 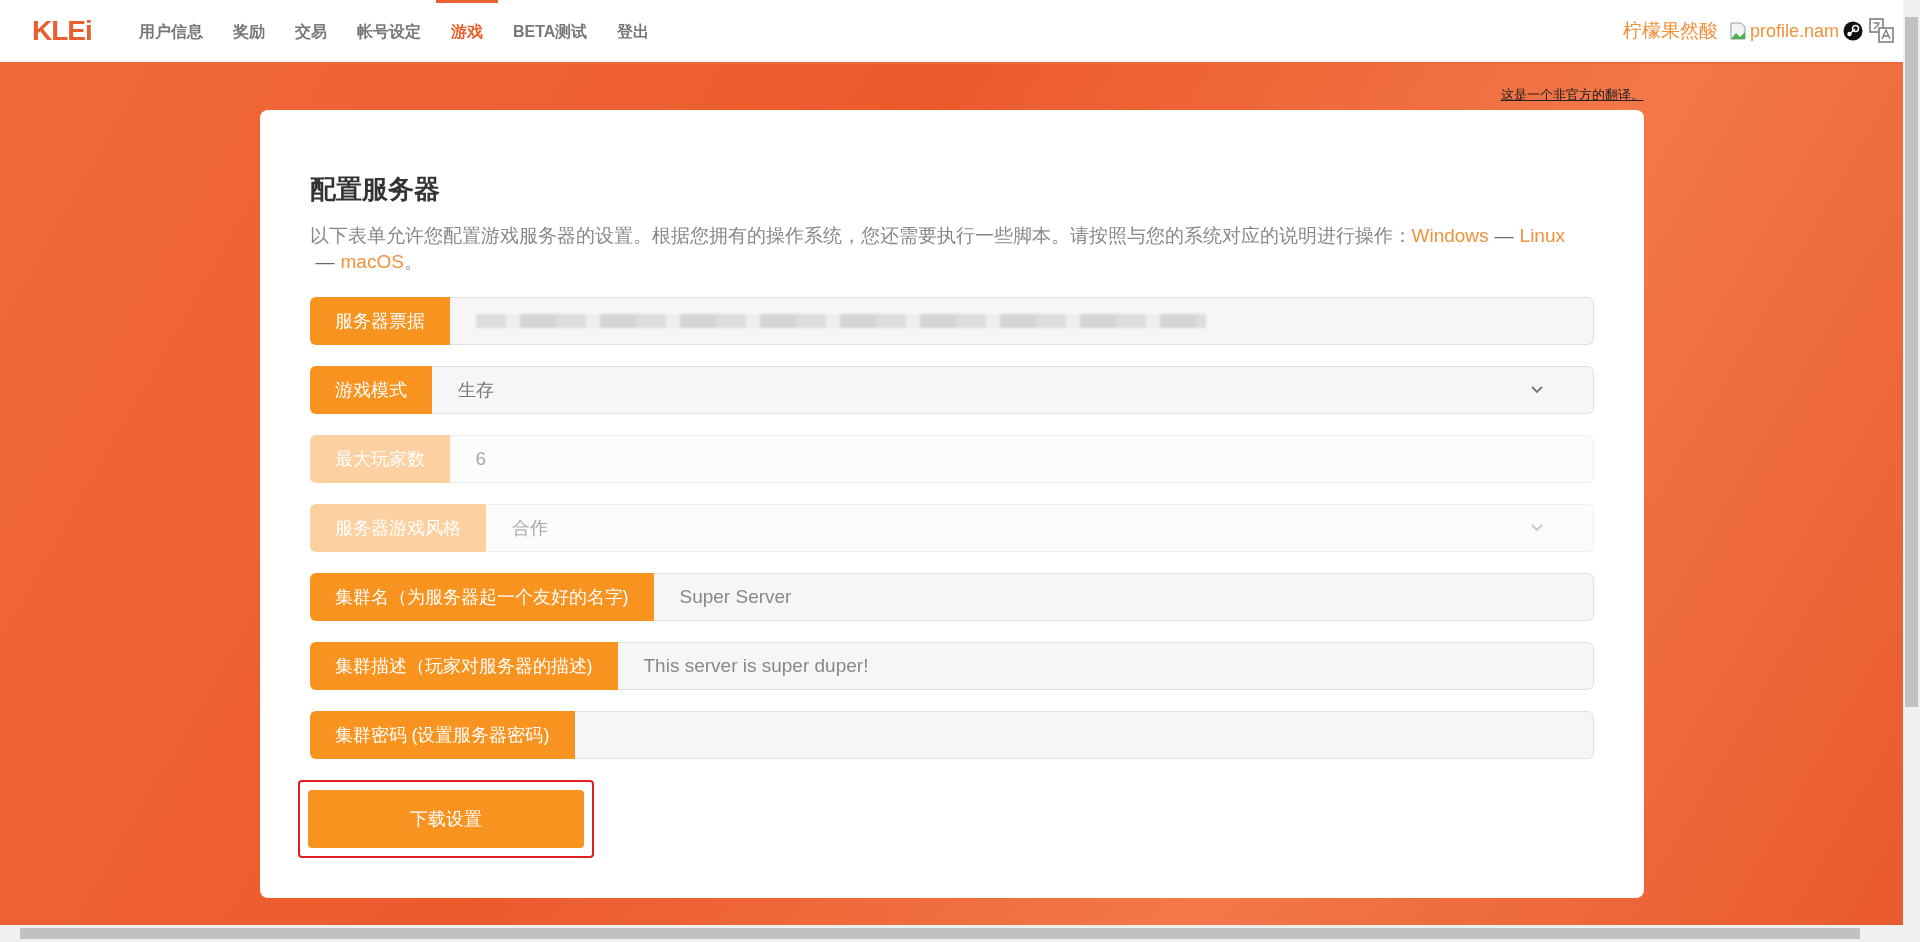 I want to click on field-label: 集群描述（玩家对服务器的描述), so click(x=463, y=666).